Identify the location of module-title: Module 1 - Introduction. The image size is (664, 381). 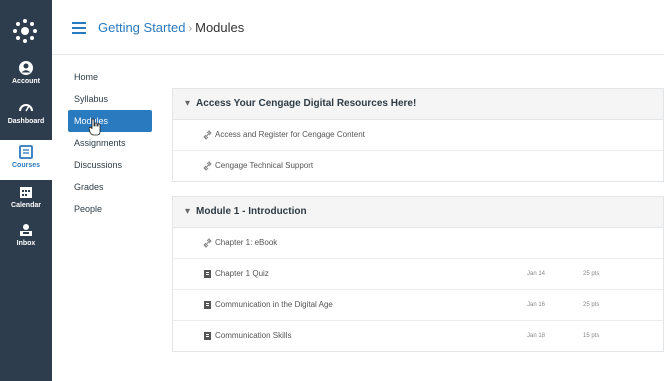
(251, 211).